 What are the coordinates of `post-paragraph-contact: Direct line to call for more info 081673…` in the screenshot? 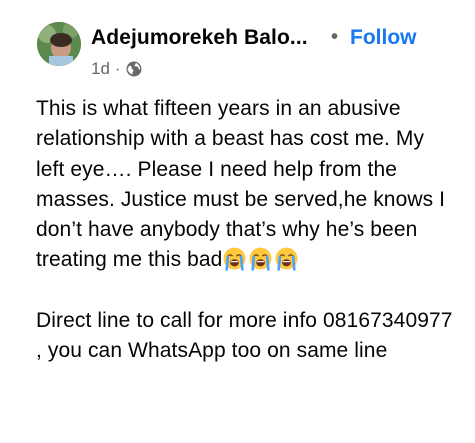 It's located at (246, 336).